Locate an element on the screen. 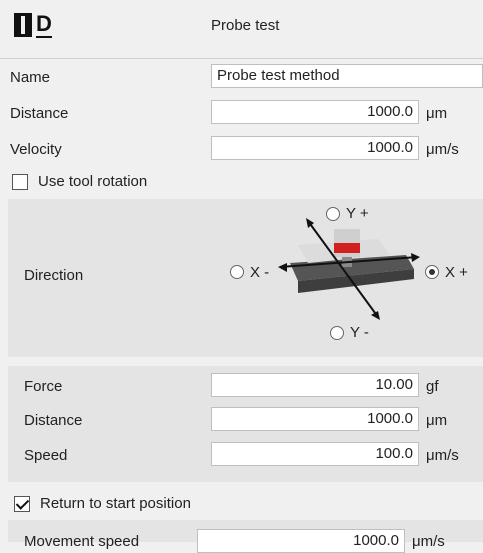 Image resolution: width=483 pixels, height=553 pixels. distance-label: Distance is located at coordinates (39, 113).